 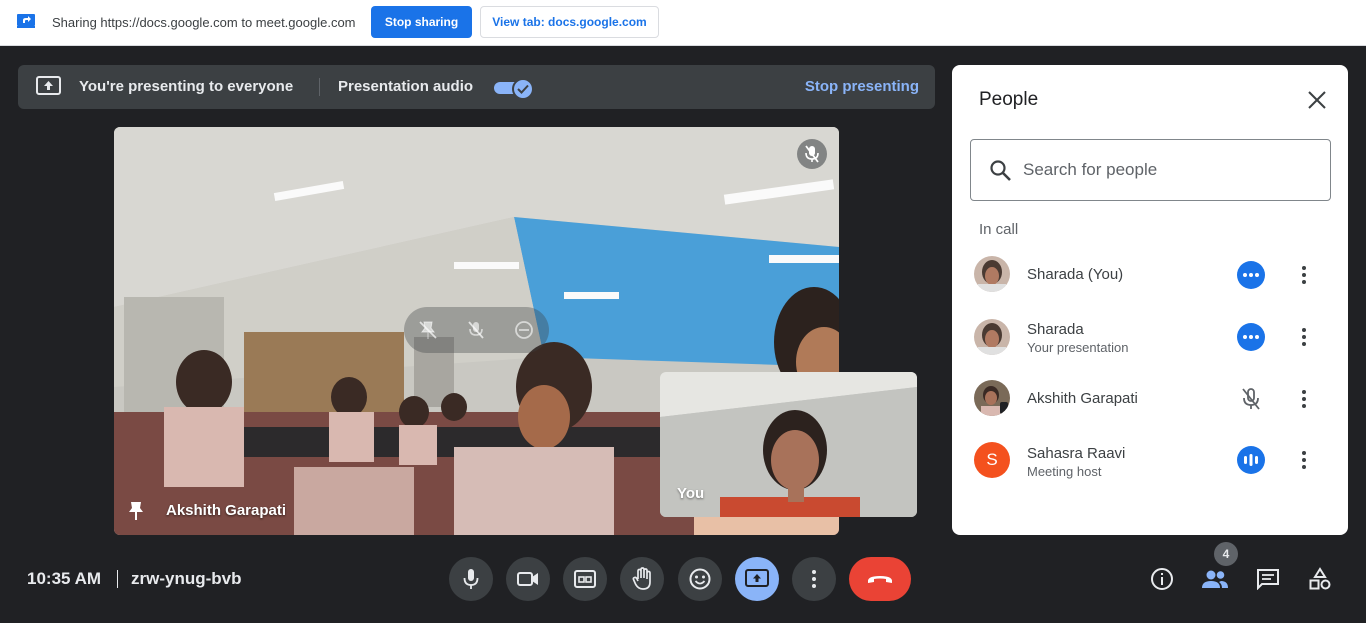 I want to click on self-view-label: You, so click(x=691, y=493).